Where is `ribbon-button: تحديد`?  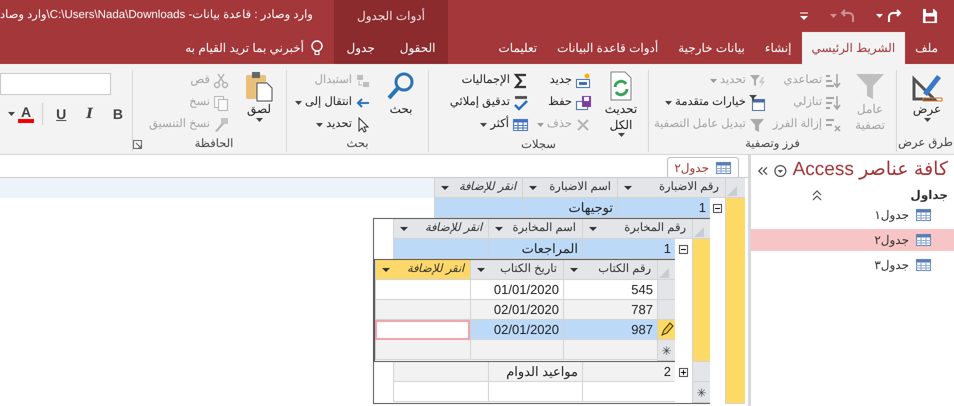 ribbon-button: تحديد is located at coordinates (332, 125).